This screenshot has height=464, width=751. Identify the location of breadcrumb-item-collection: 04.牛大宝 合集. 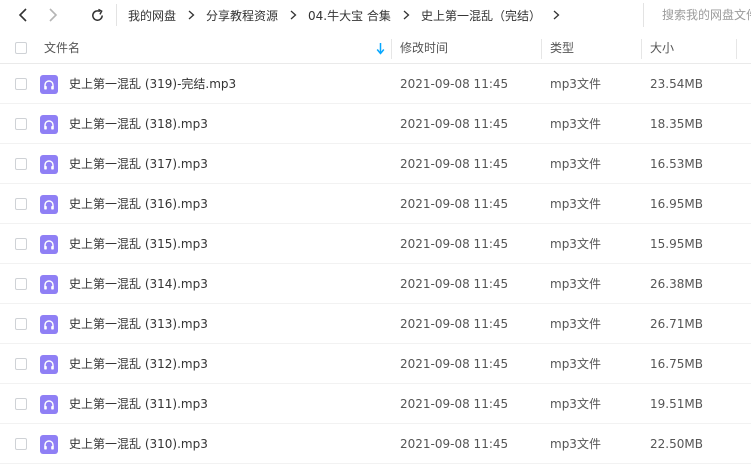
(349, 15).